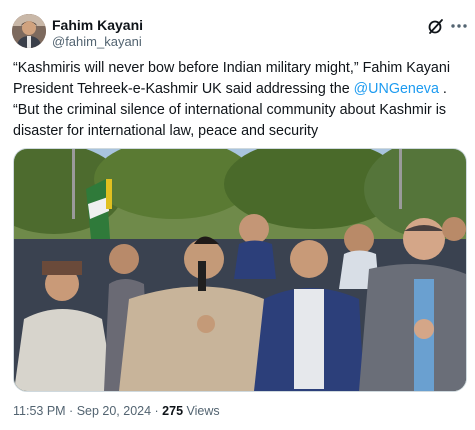  What do you see at coordinates (436, 26) in the screenshot?
I see `grok-icon` at bounding box center [436, 26].